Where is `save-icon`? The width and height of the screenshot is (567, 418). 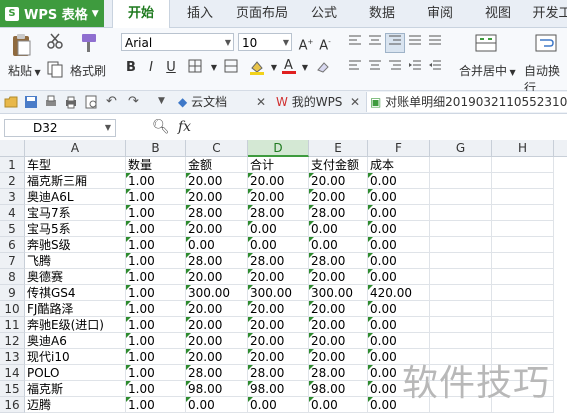 save-icon is located at coordinates (31, 103).